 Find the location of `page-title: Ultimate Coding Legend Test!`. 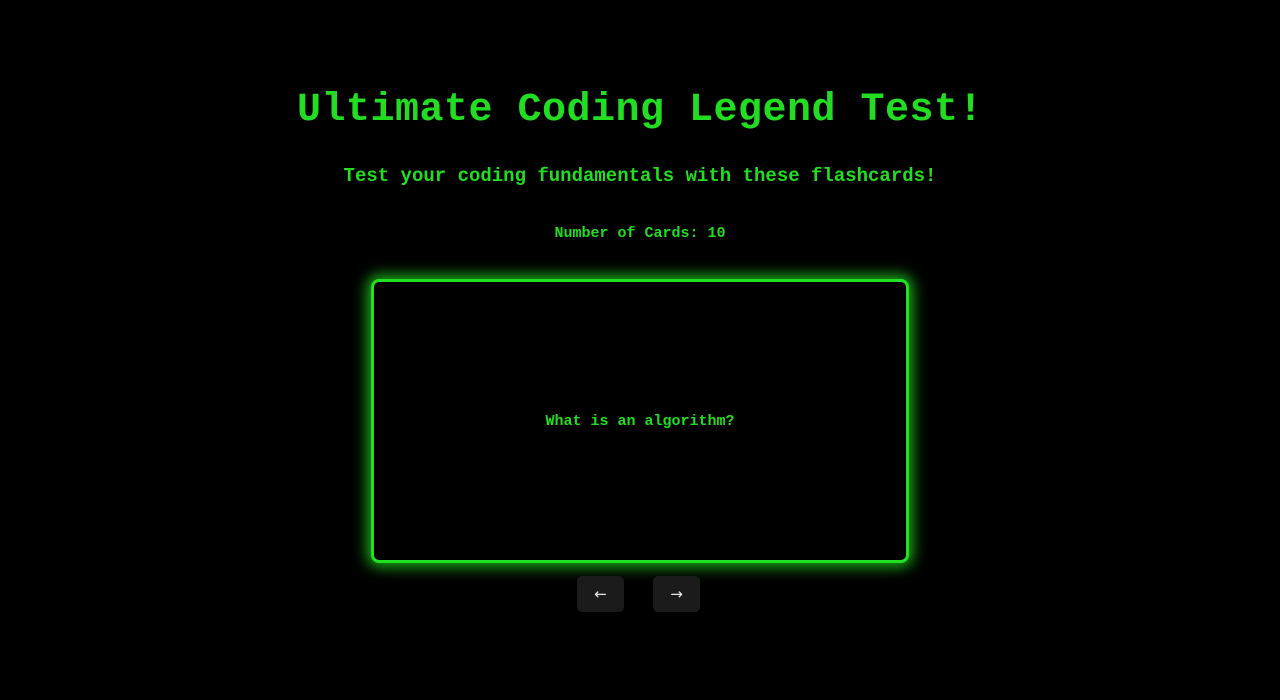

page-title: Ultimate Coding Legend Test! is located at coordinates (640, 110).